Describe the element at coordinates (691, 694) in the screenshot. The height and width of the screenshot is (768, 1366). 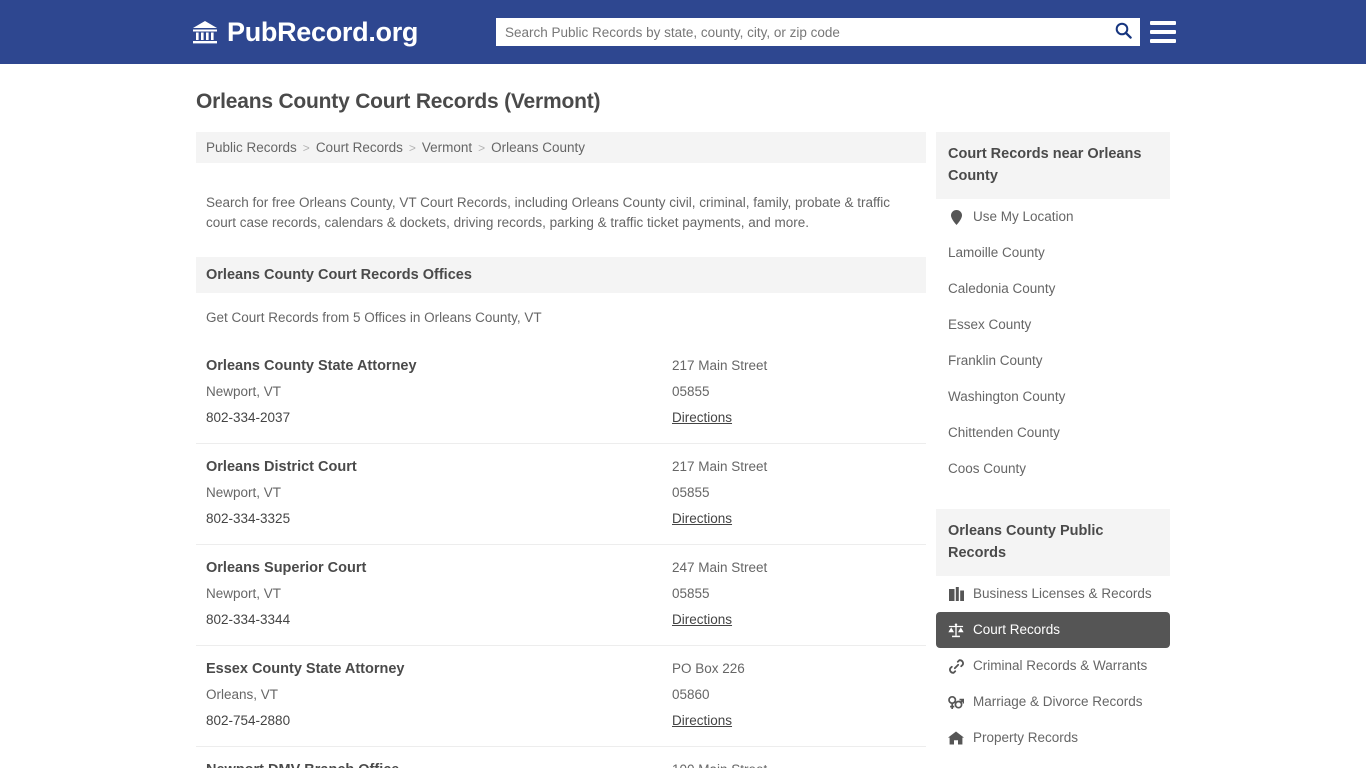
I see `office-zip: 05860` at that location.